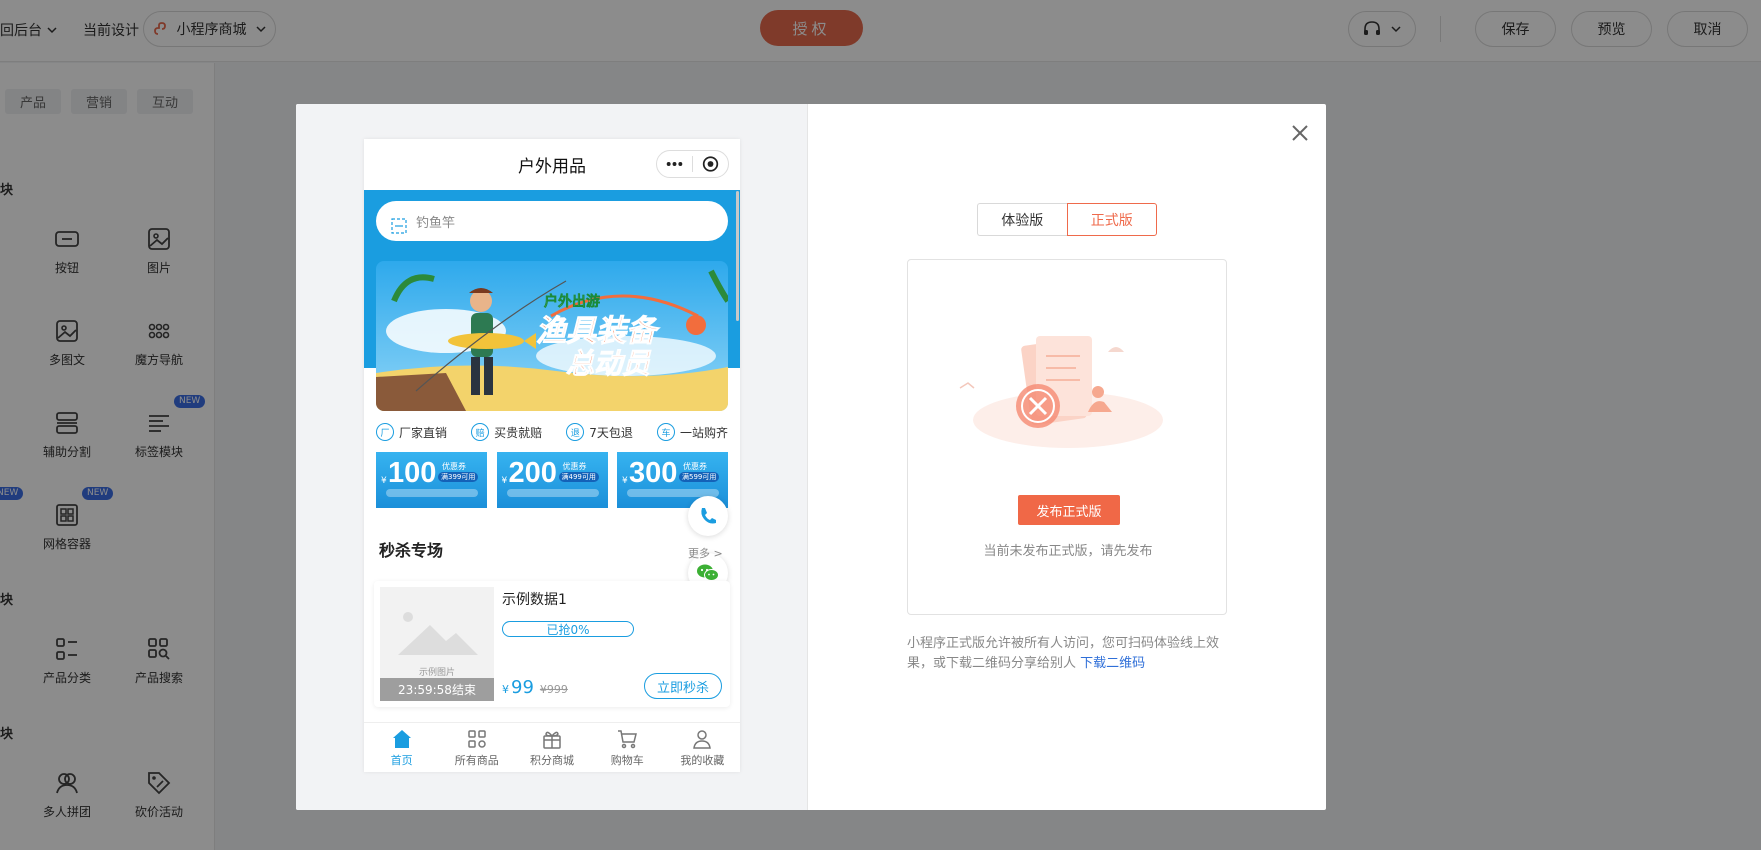 The image size is (1761, 850). I want to click on bottom-nav: 首页 所有商品 积分商城 购物车 我的收藏, so click(552, 747).